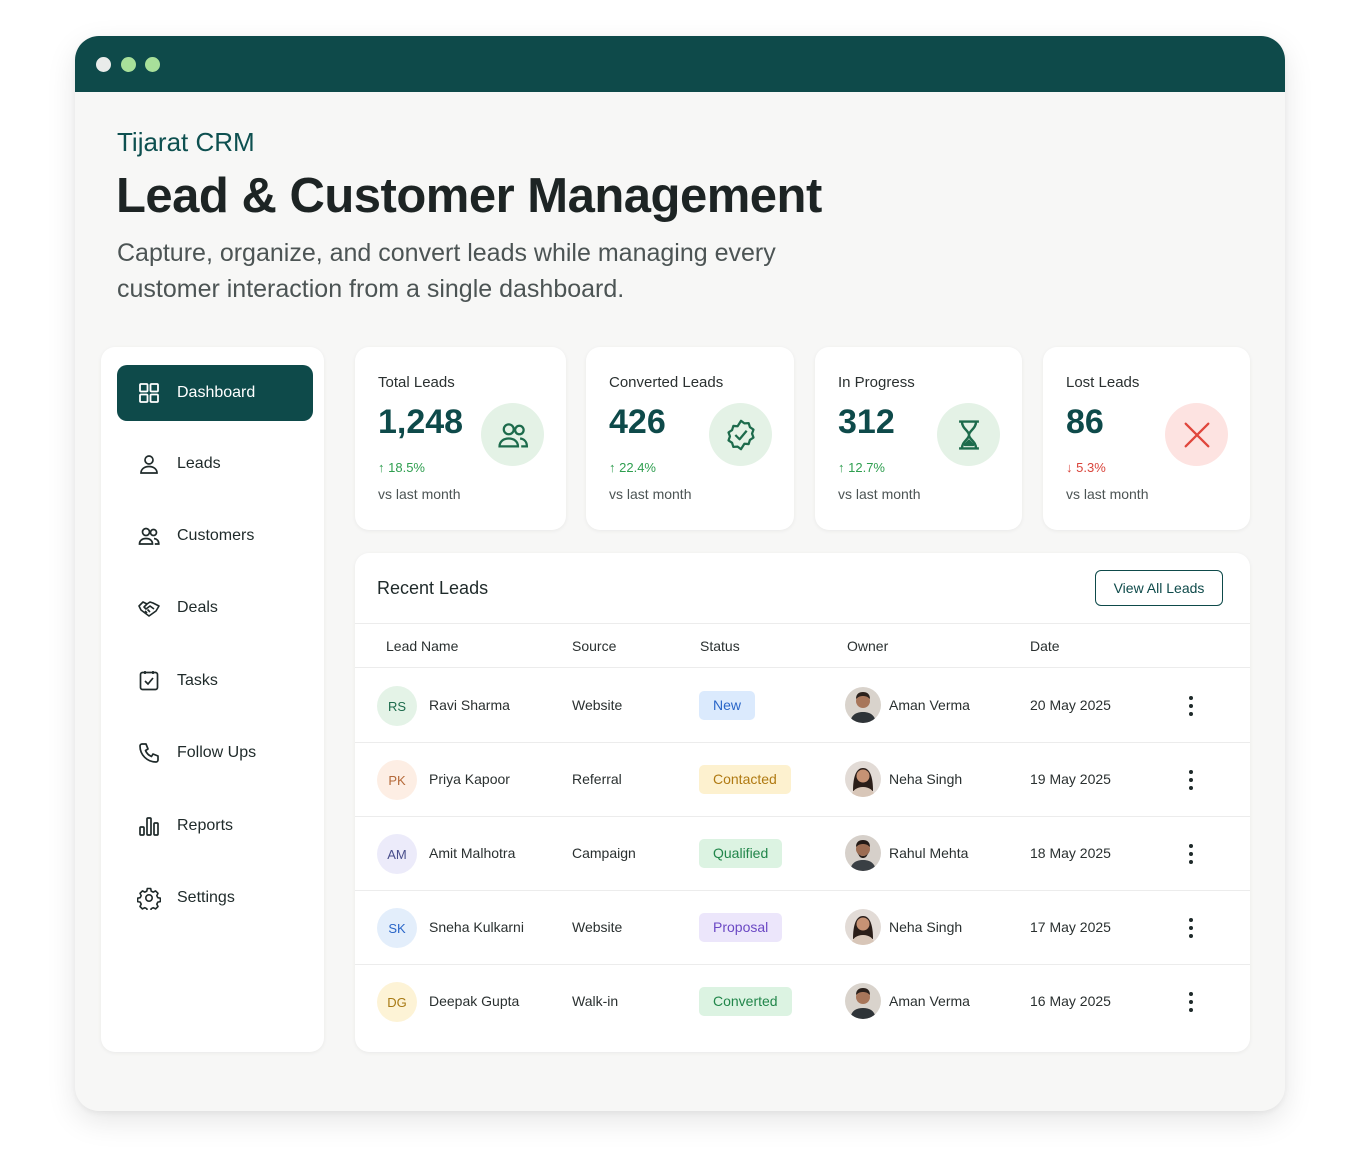 This screenshot has height=1158, width=1358. What do you see at coordinates (1070, 927) in the screenshot?
I see `lead-date: 17 May 2025` at bounding box center [1070, 927].